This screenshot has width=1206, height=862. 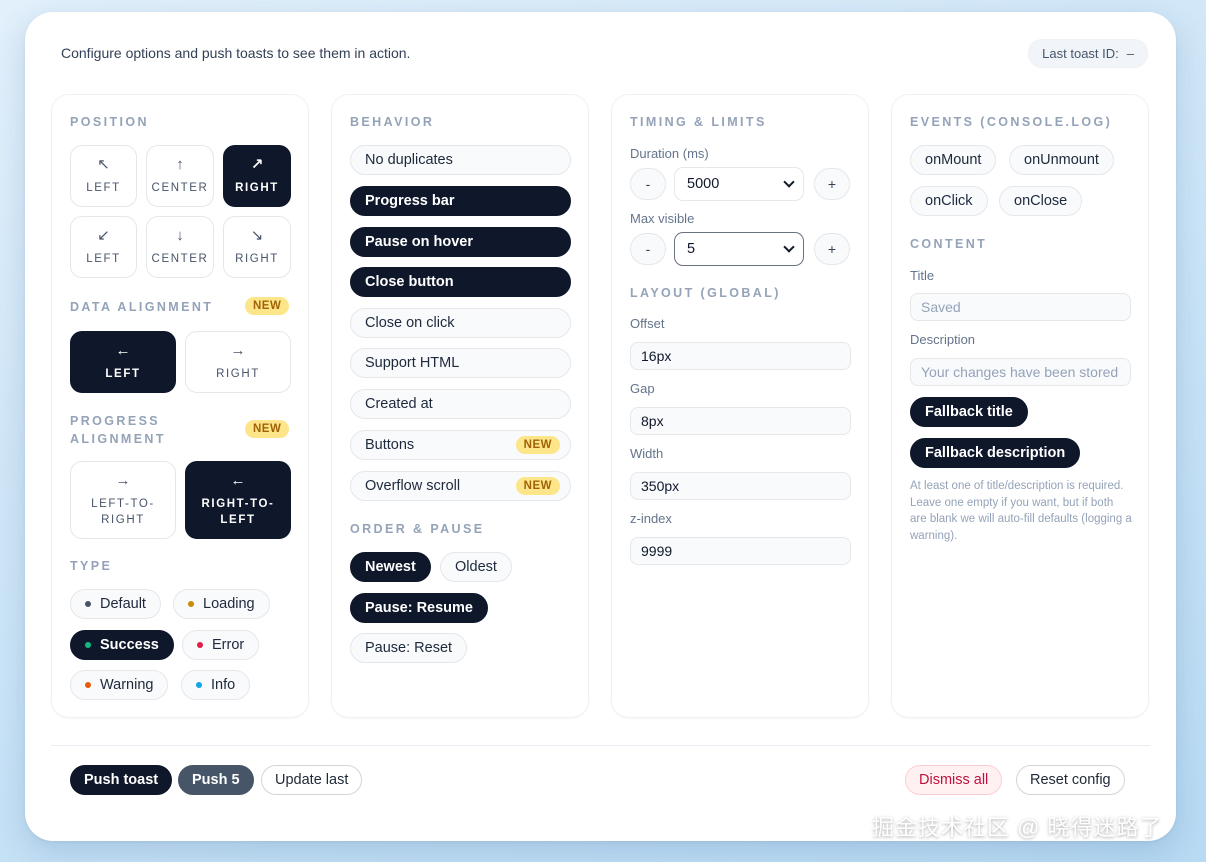 What do you see at coordinates (392, 122) in the screenshot?
I see `section-behavior-title: BEHAVIOR` at bounding box center [392, 122].